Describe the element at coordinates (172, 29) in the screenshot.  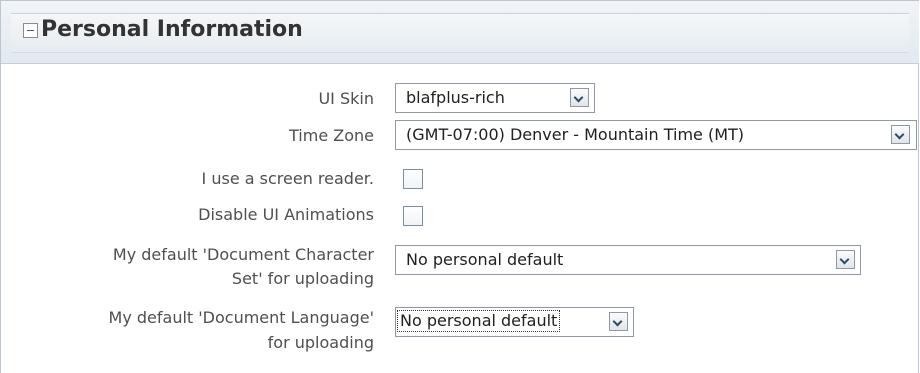
I see `section-title: Personal Information` at that location.